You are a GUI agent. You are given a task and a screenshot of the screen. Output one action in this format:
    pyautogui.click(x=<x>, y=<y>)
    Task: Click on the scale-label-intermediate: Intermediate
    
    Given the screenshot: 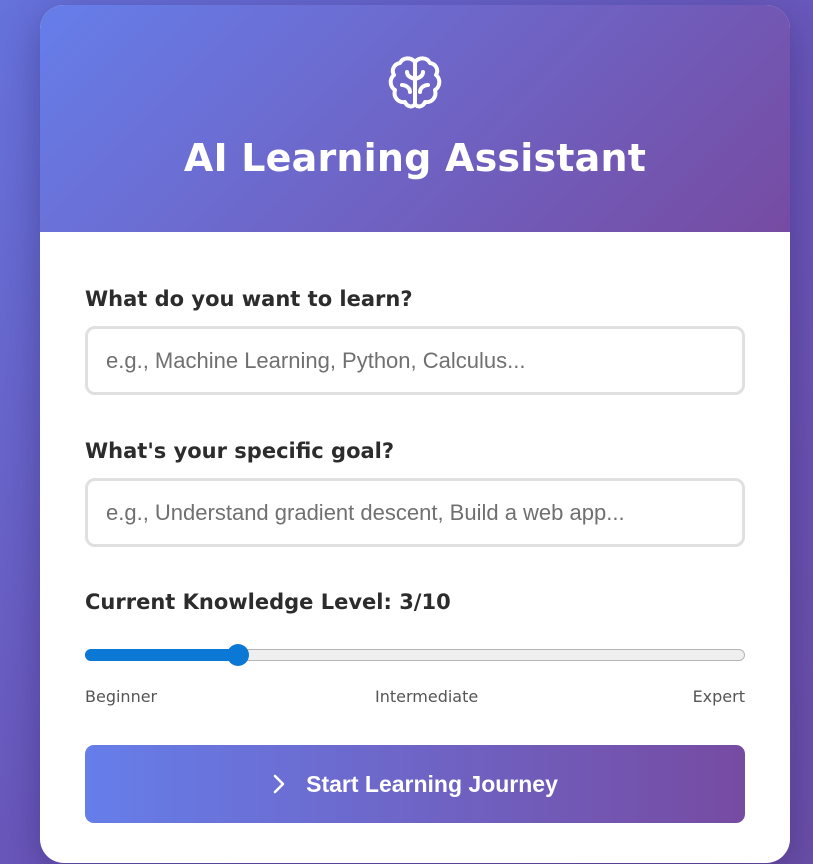 What is the action you would take?
    pyautogui.click(x=427, y=696)
    